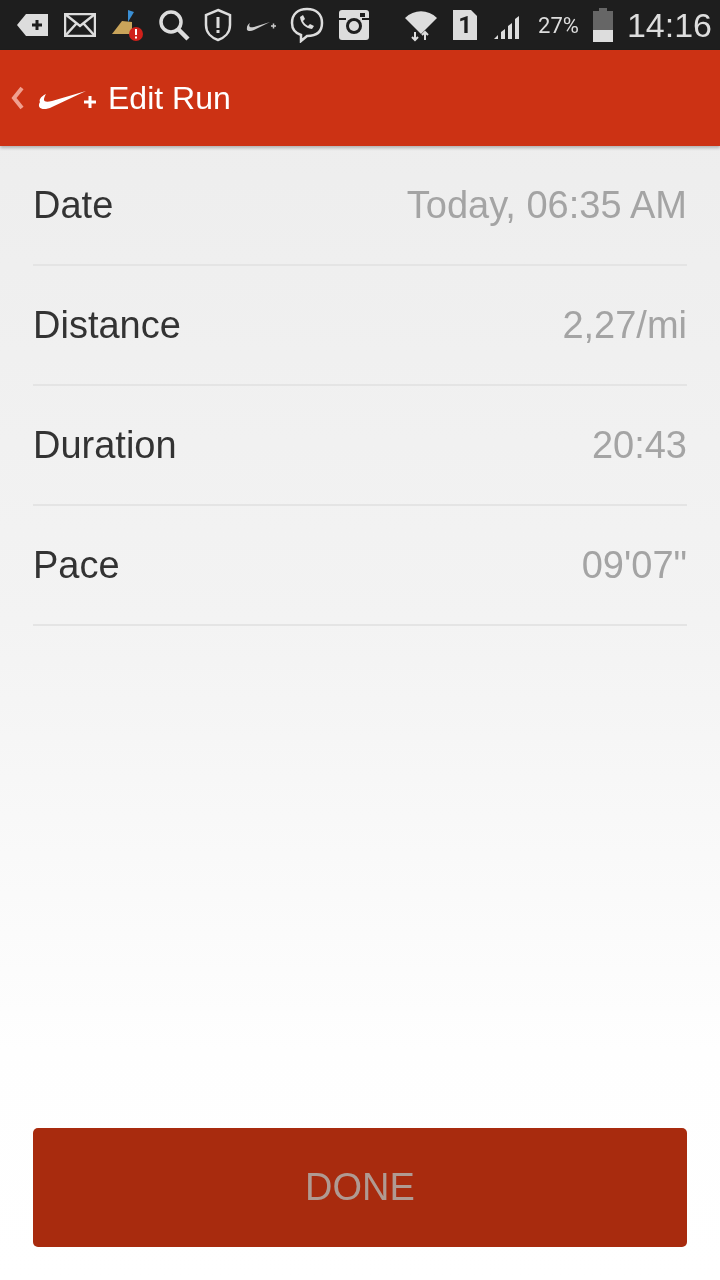 Image resolution: width=720 pixels, height=1280 pixels. I want to click on field-row: Pace 09'07", so click(360, 566).